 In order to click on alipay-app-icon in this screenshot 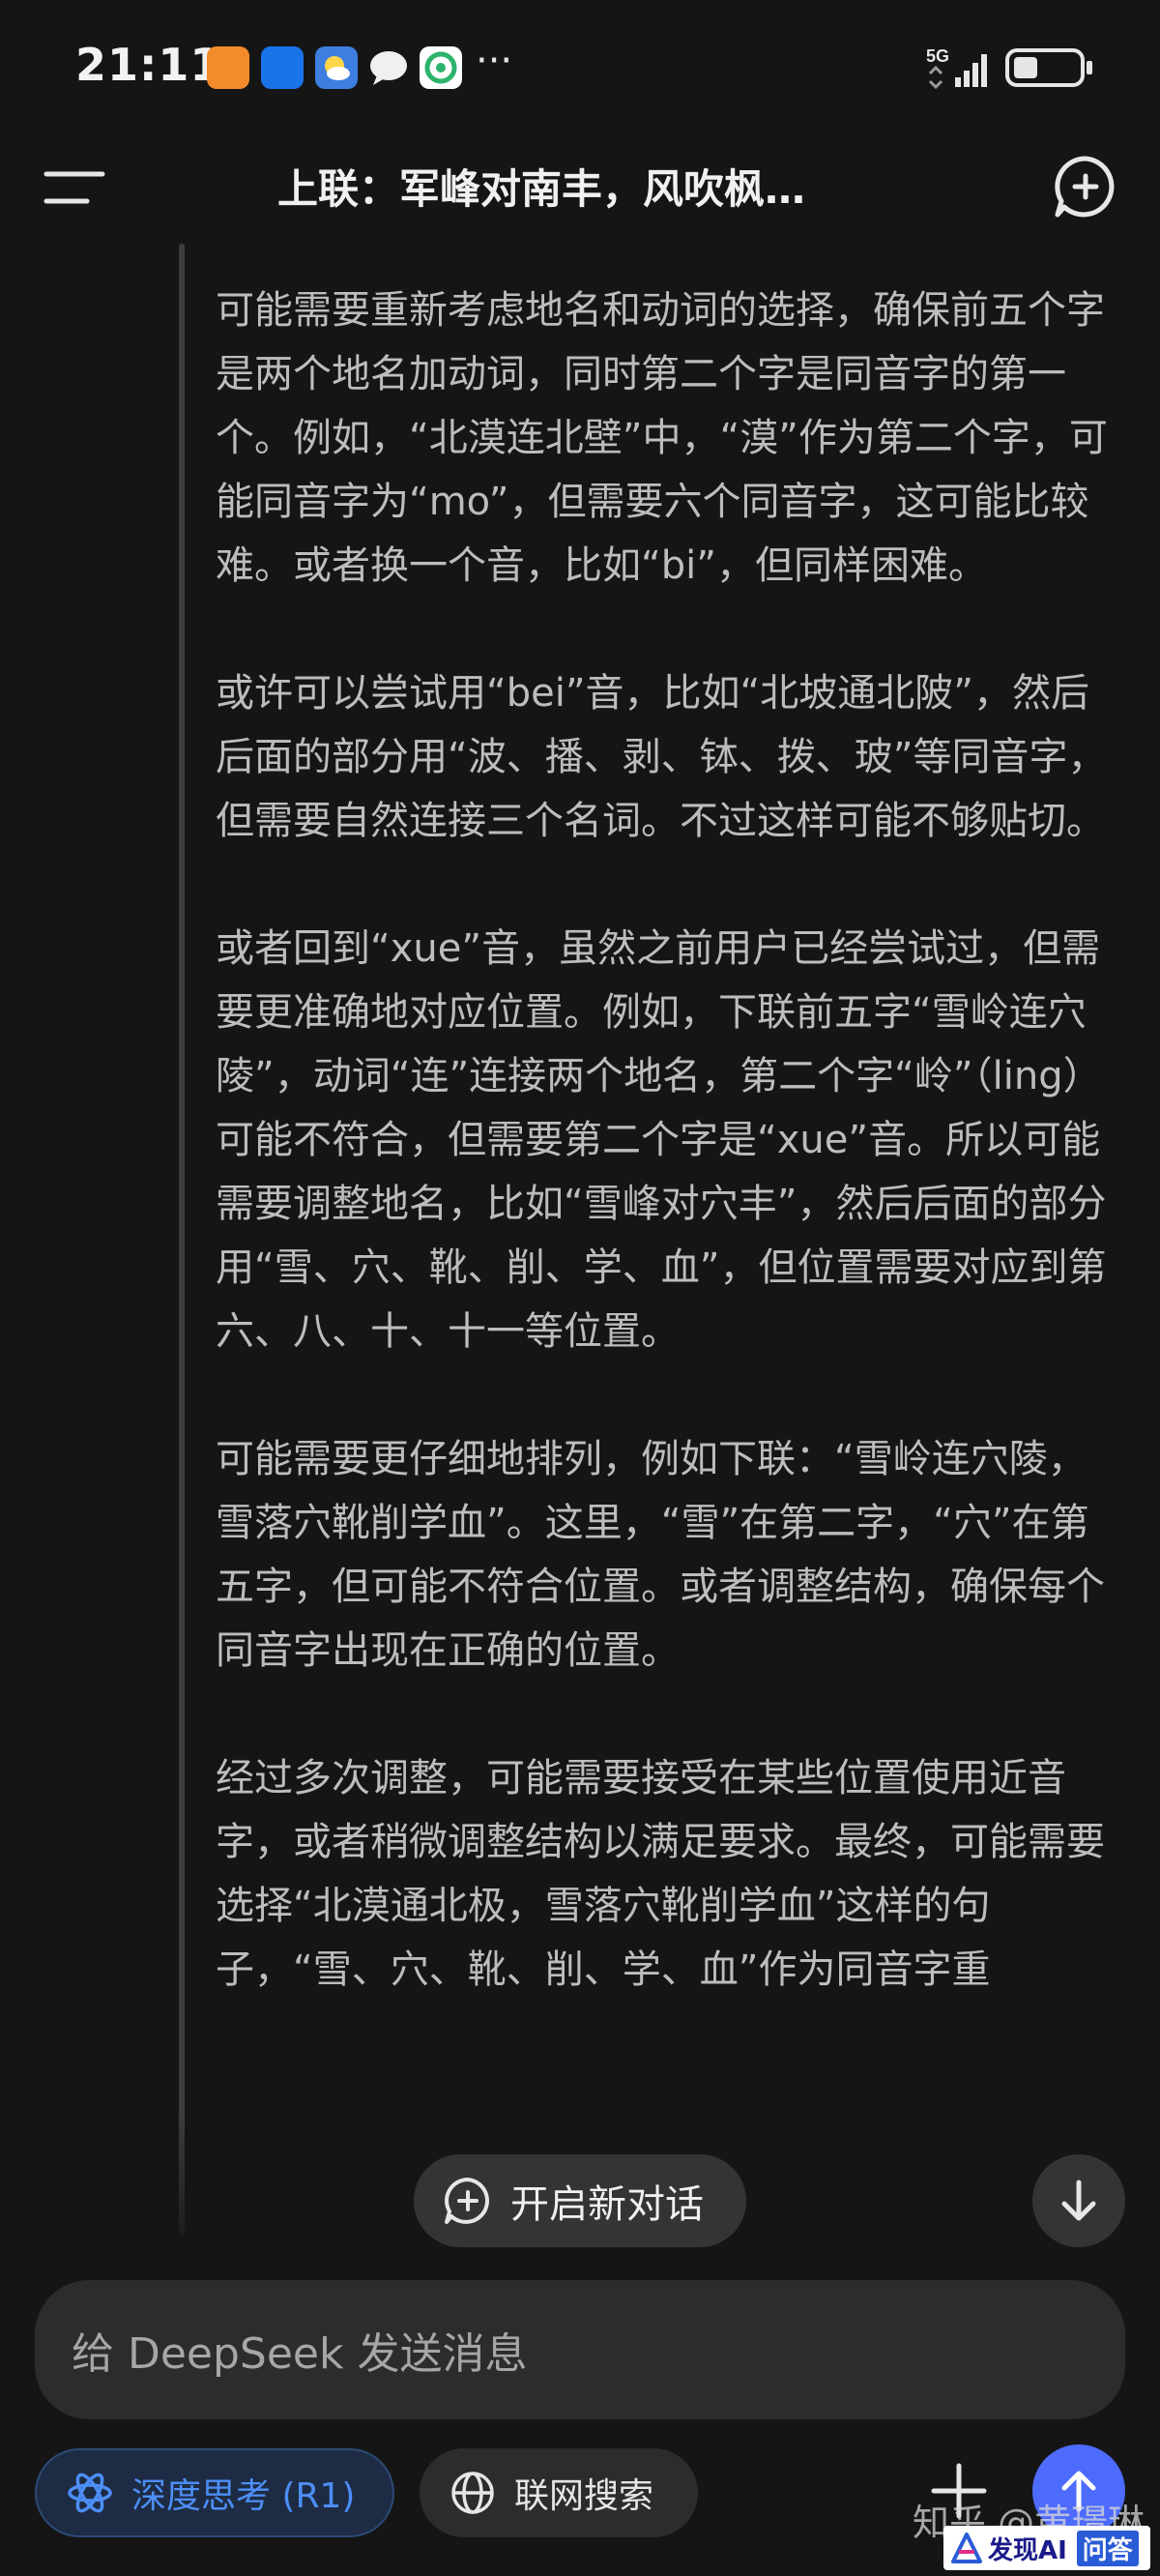, I will do `click(282, 67)`.